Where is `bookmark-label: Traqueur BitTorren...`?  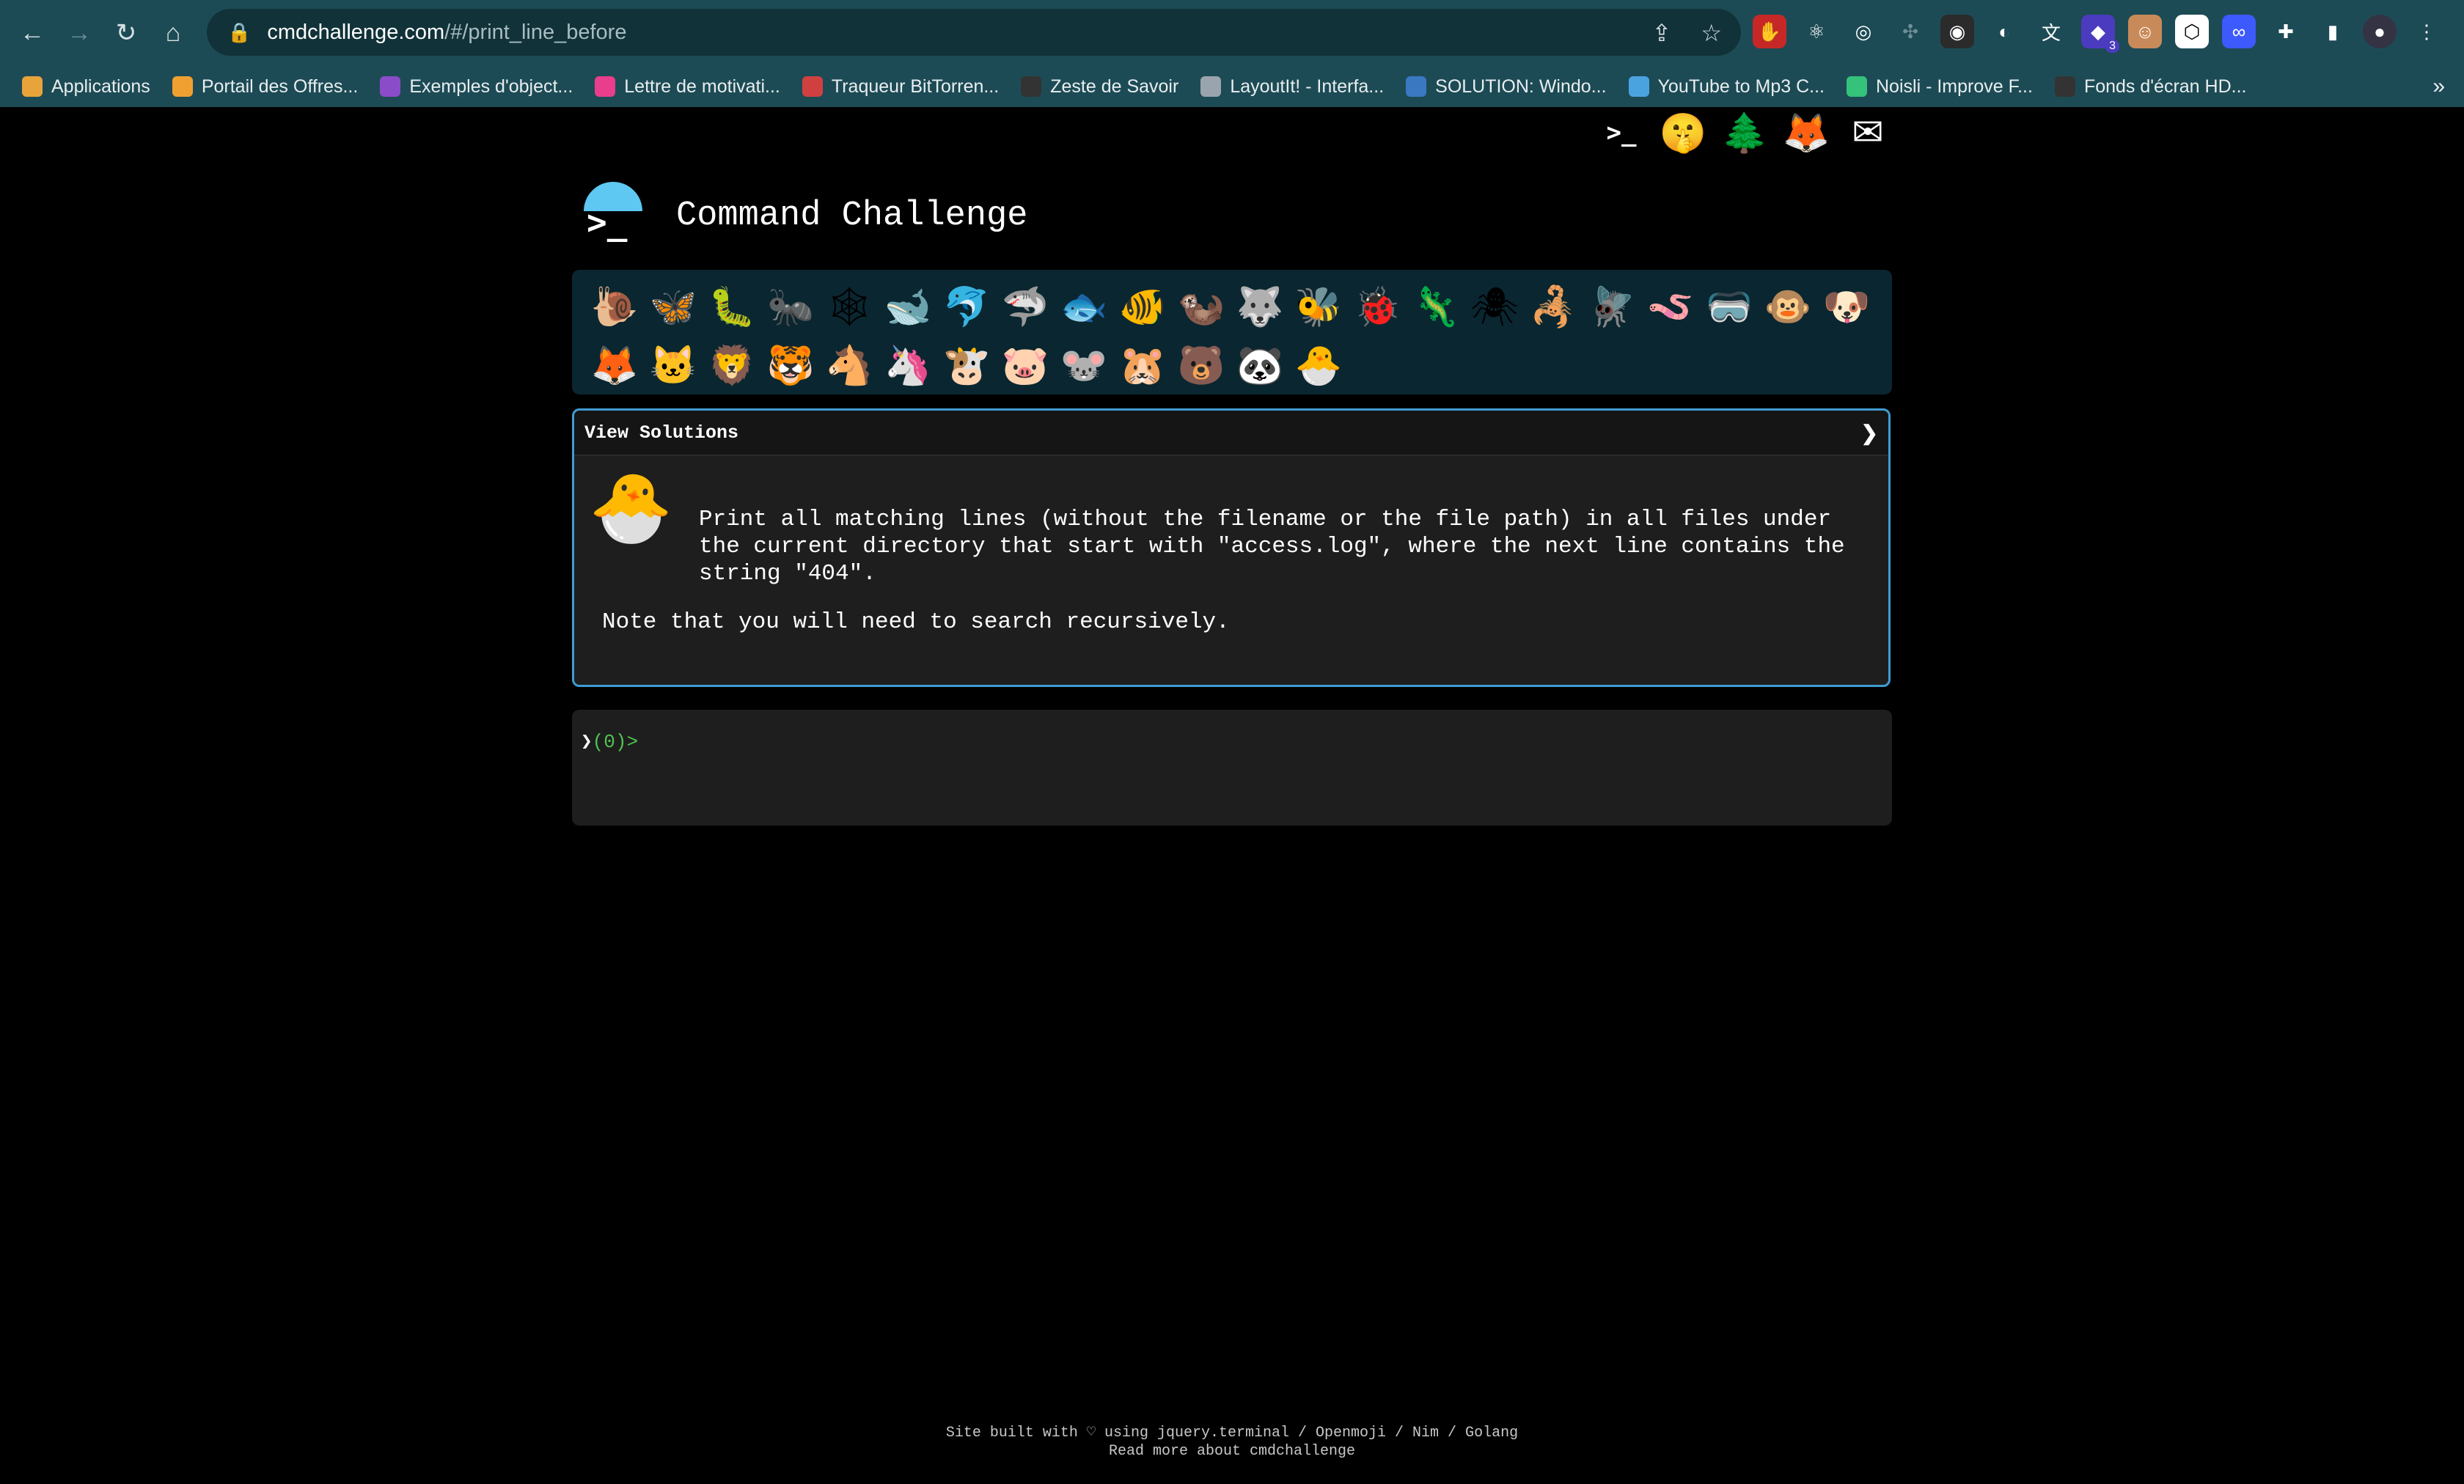
bookmark-label: Traqueur BitTorren... is located at coordinates (915, 86).